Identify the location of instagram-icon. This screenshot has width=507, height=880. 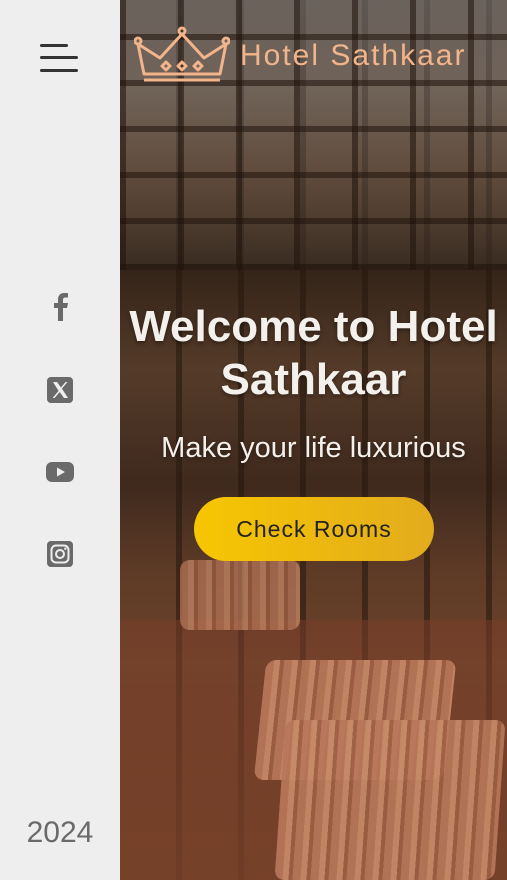
(60, 554).